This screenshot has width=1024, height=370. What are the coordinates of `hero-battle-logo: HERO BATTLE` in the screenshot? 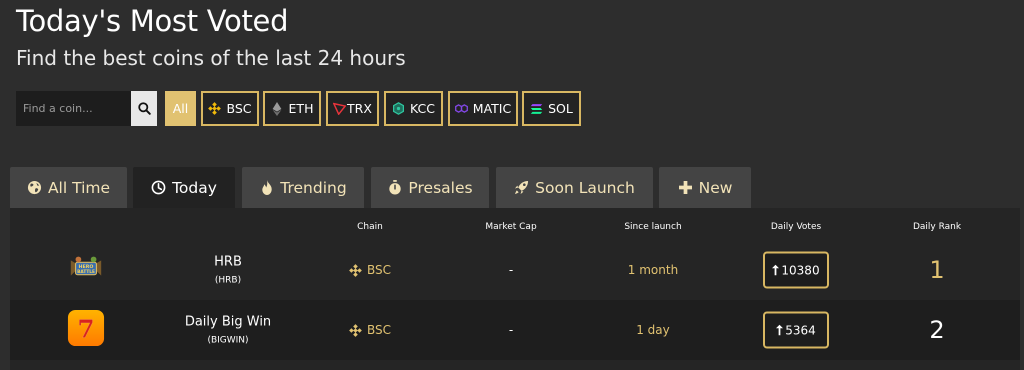 It's located at (86, 270).